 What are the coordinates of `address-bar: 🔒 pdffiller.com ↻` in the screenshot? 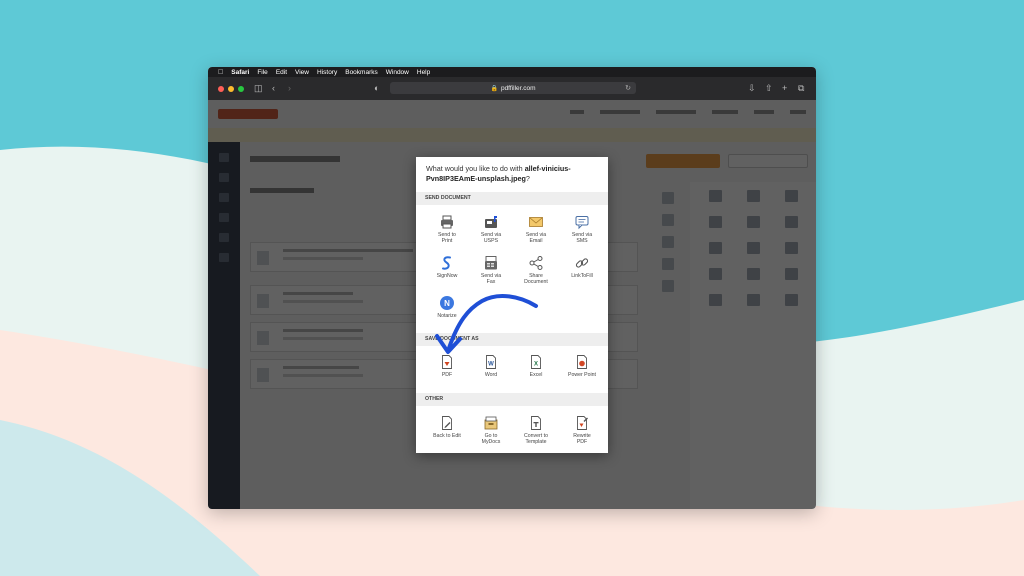 It's located at (513, 88).